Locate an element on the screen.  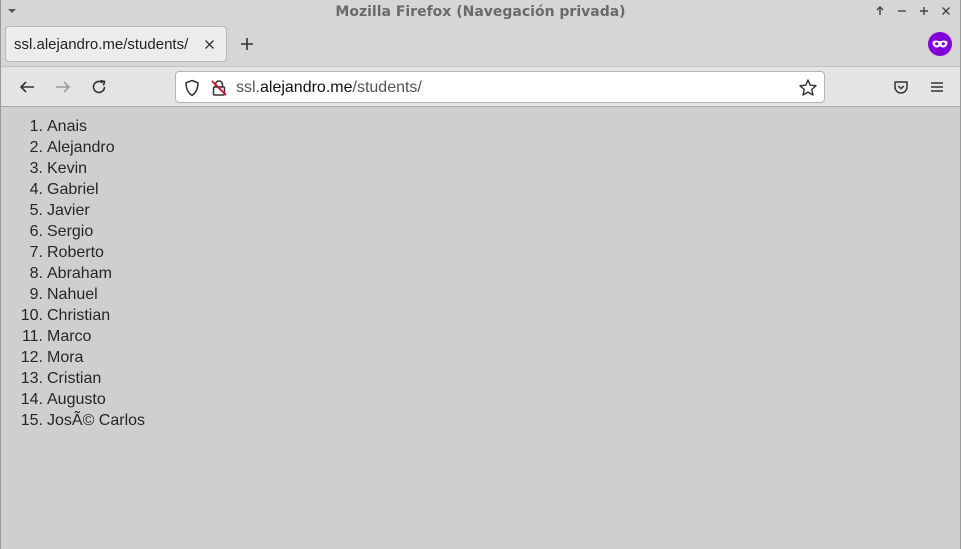
window-title: Mozilla Firefox (Navegación privada) is located at coordinates (480, 12).